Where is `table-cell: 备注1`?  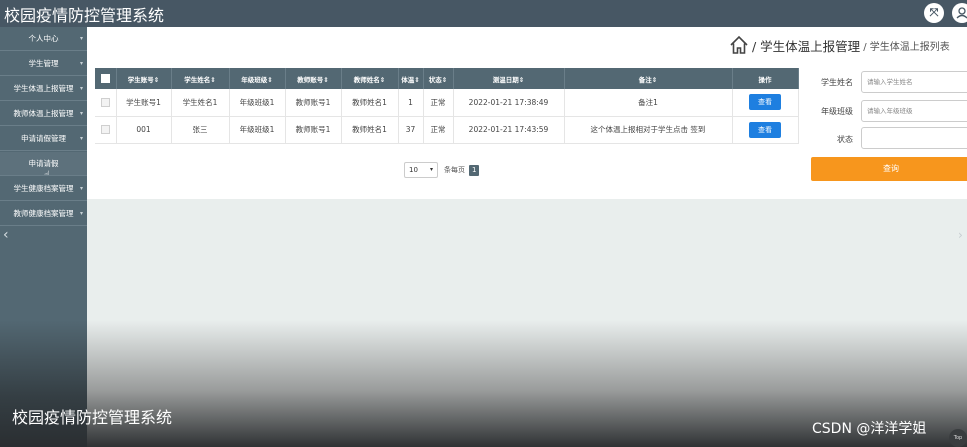 table-cell: 备注1 is located at coordinates (648, 103).